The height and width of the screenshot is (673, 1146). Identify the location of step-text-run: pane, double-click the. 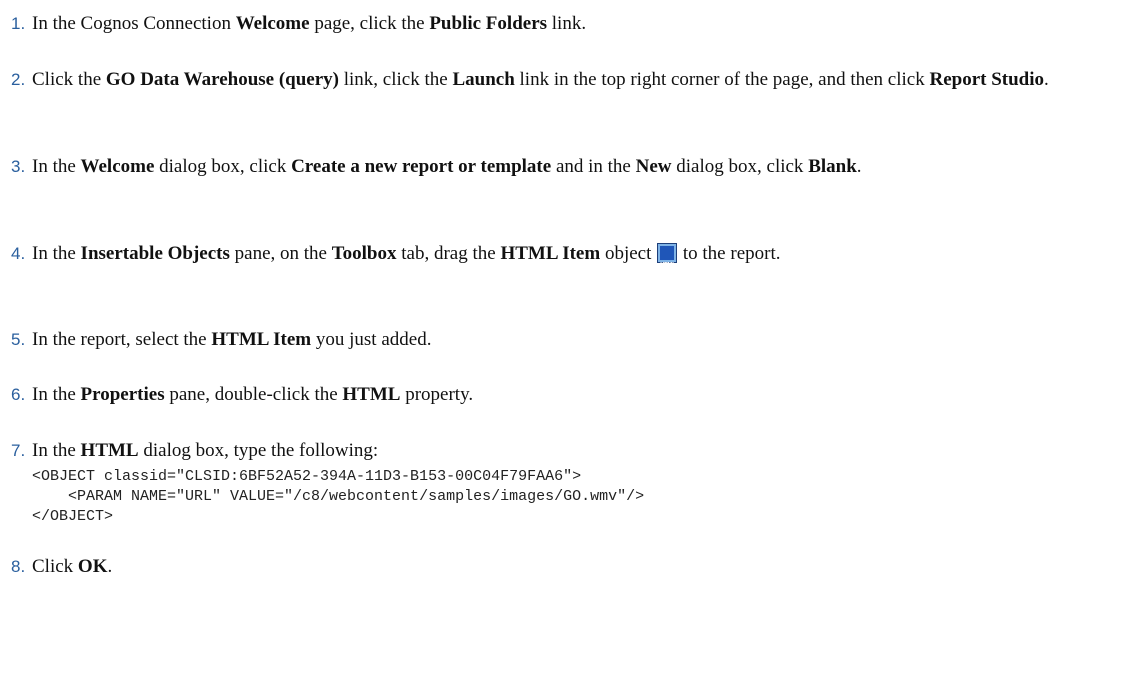
(253, 394).